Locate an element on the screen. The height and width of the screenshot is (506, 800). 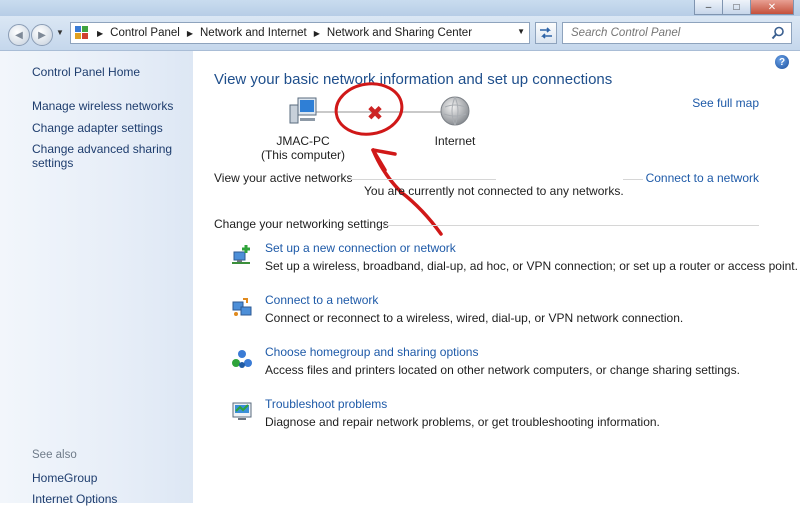
task-title-connect-network: Connect to a network is located at coordinates (321, 300).